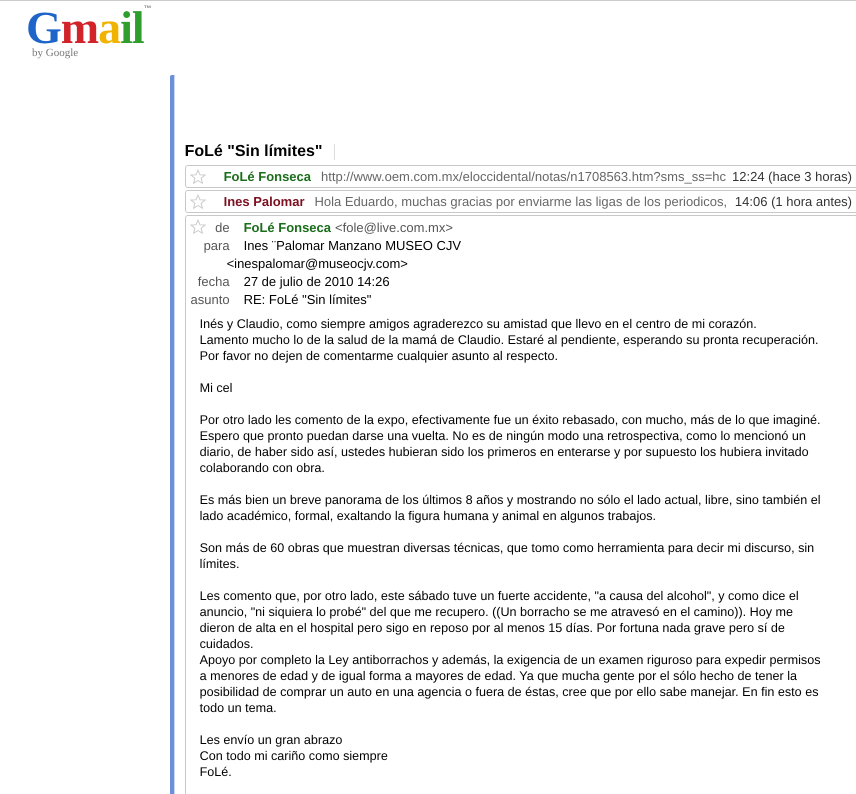 Image resolution: width=856 pixels, height=794 pixels. Describe the element at coordinates (510, 340) in the screenshot. I see `body-paragraph: Inés y Claudio, como siempre amigos agraderezco su amistad que llevo en el centro de mi corazón. Lamento mucho lo de la salud de la mamá de Claudio. Estaré al pendiente, esperando su pronta recuperación. Por favor no dejen de comentarme cualquier asunto al respecto.` at that location.